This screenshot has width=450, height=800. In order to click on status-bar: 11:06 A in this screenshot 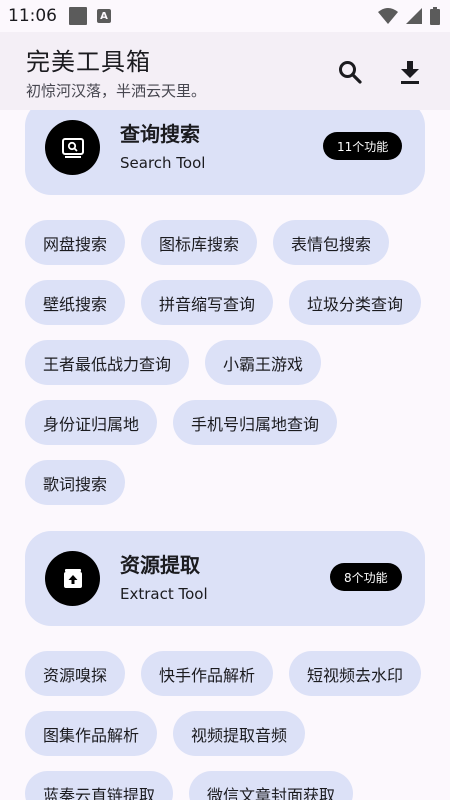, I will do `click(225, 16)`.